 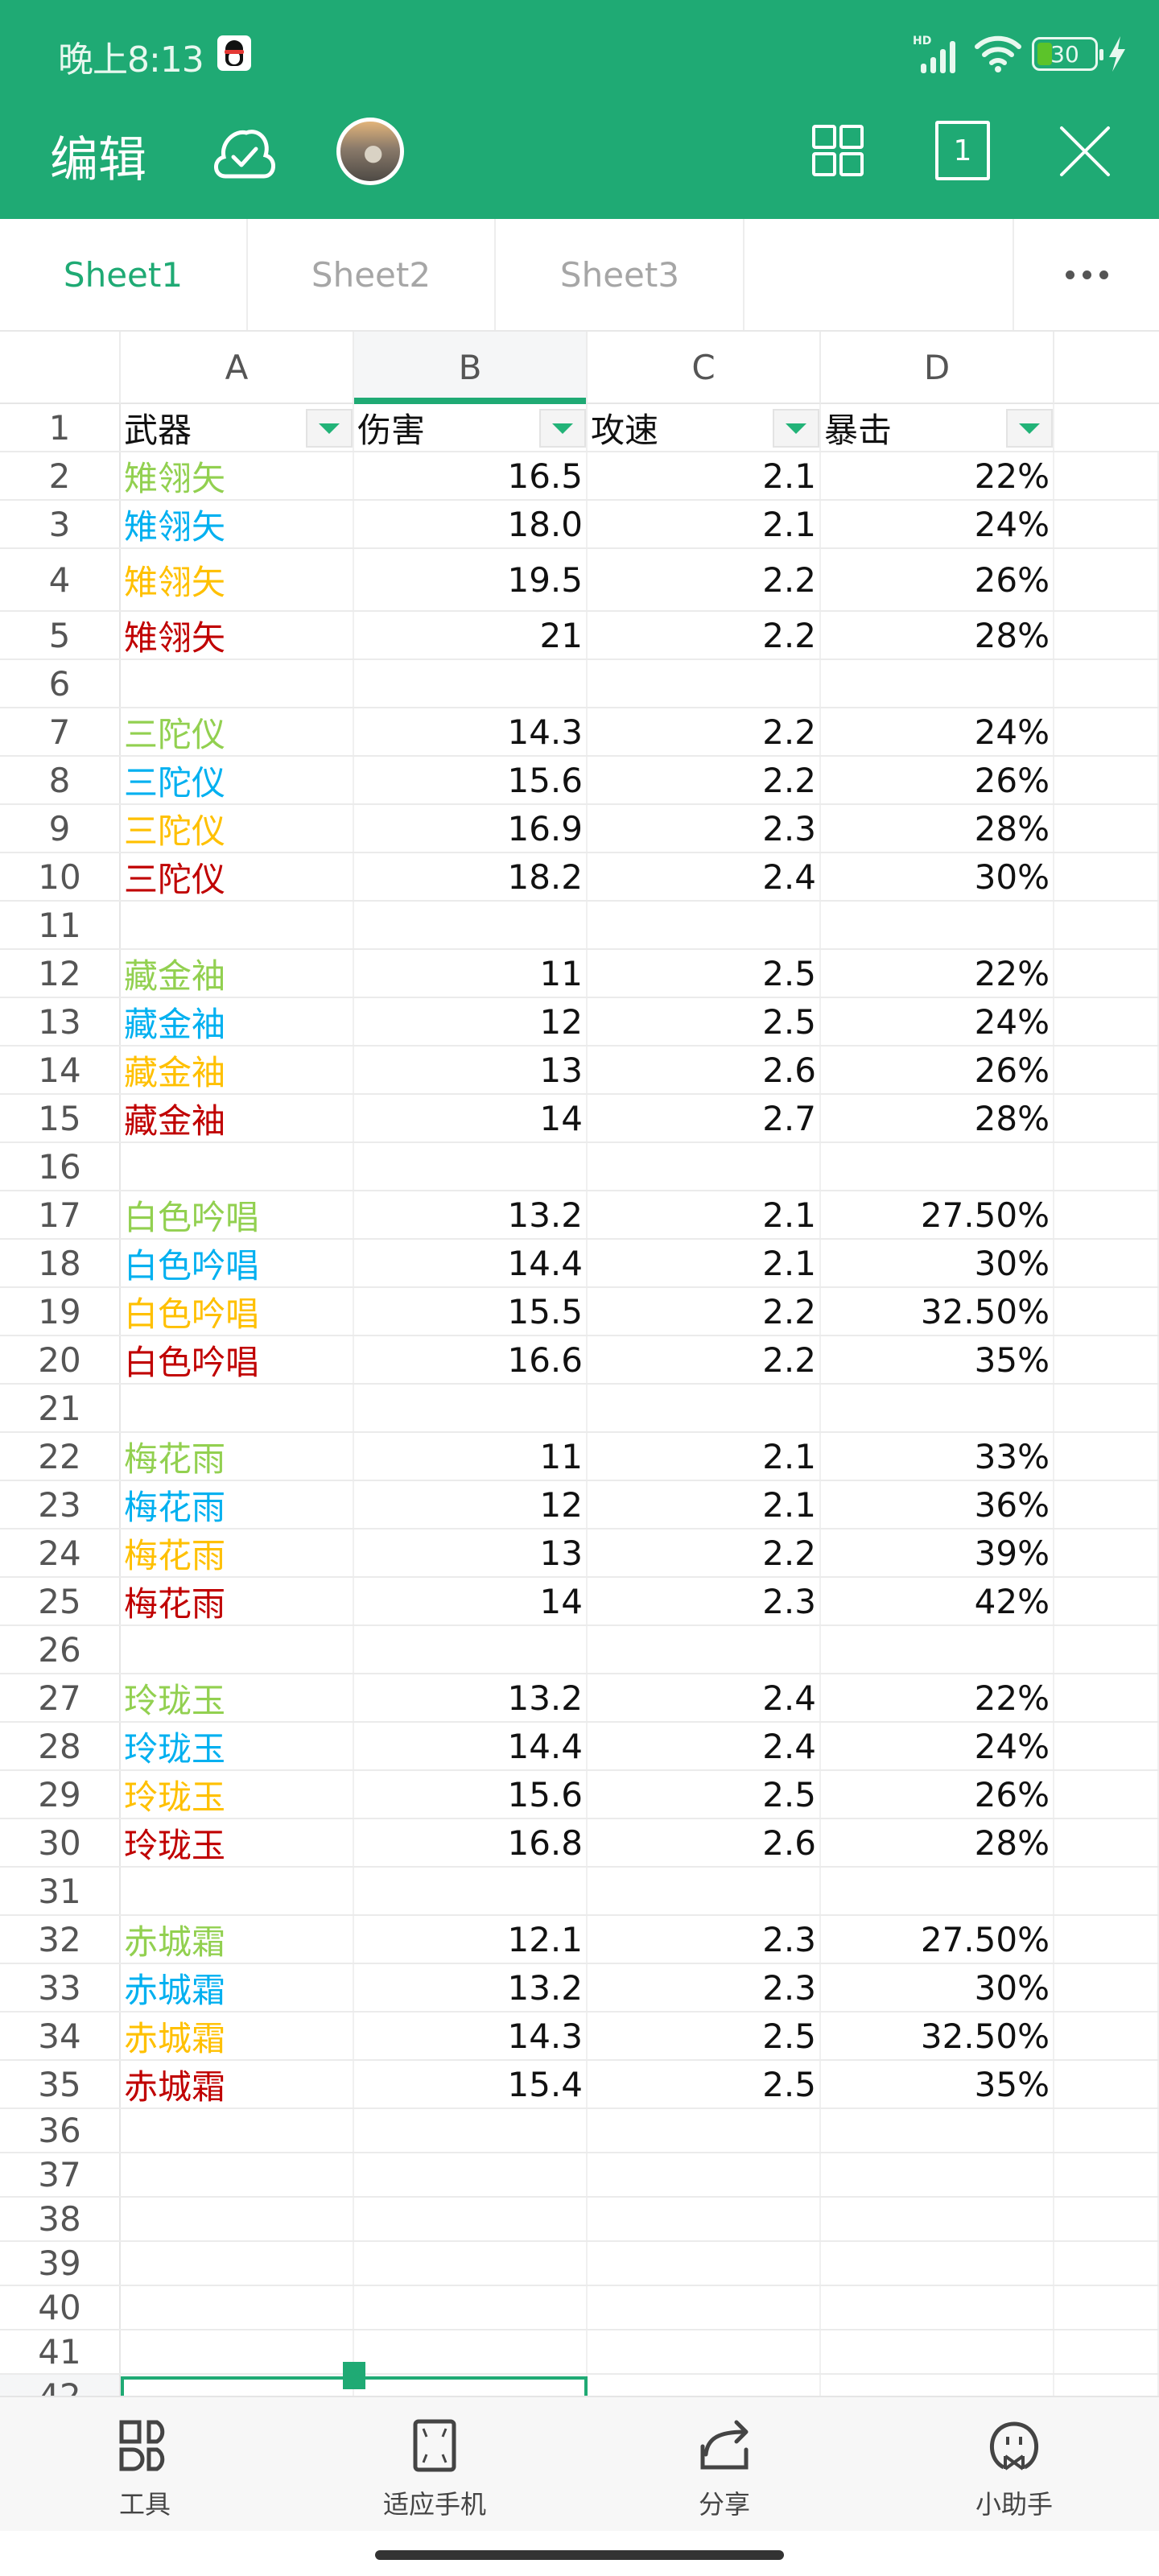 I want to click on row-number: 38, so click(x=60, y=2219).